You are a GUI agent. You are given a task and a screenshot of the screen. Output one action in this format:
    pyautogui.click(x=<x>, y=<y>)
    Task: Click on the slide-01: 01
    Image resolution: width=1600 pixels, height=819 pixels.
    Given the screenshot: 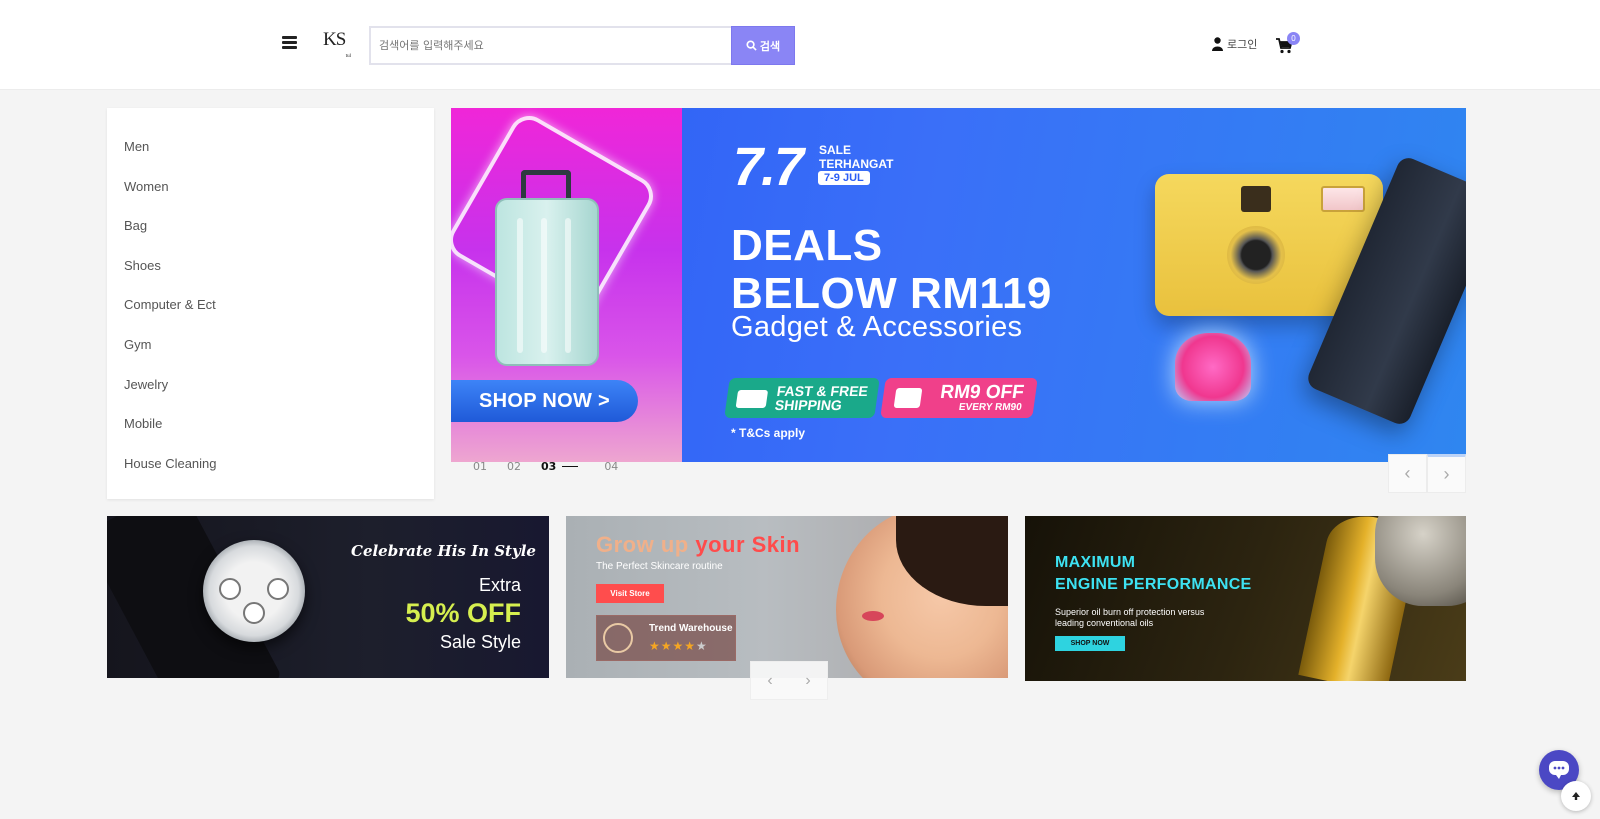 What is the action you would take?
    pyautogui.click(x=480, y=466)
    